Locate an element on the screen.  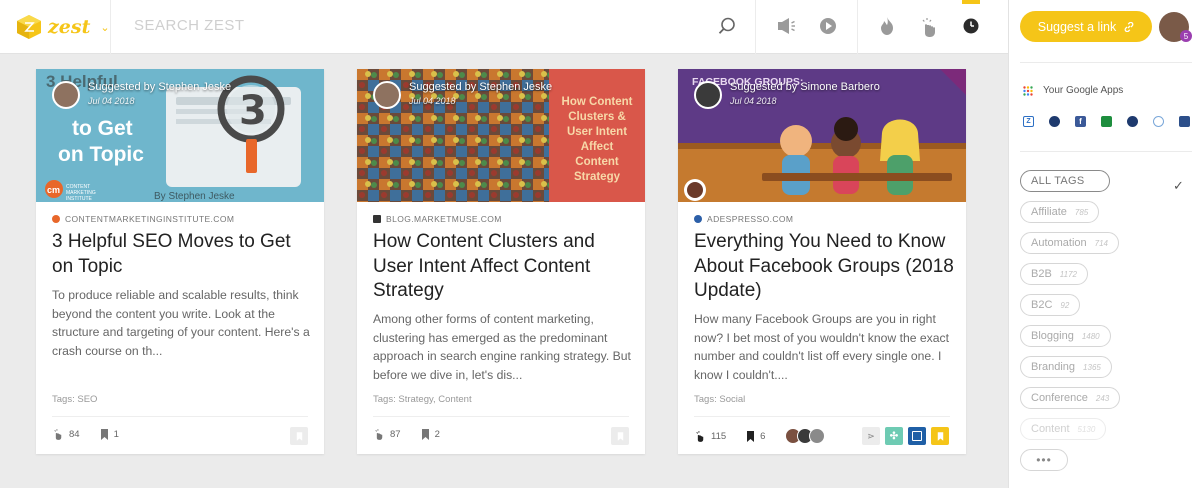
tag-filter: Affiliate 785 is located at coordinates (1060, 212).